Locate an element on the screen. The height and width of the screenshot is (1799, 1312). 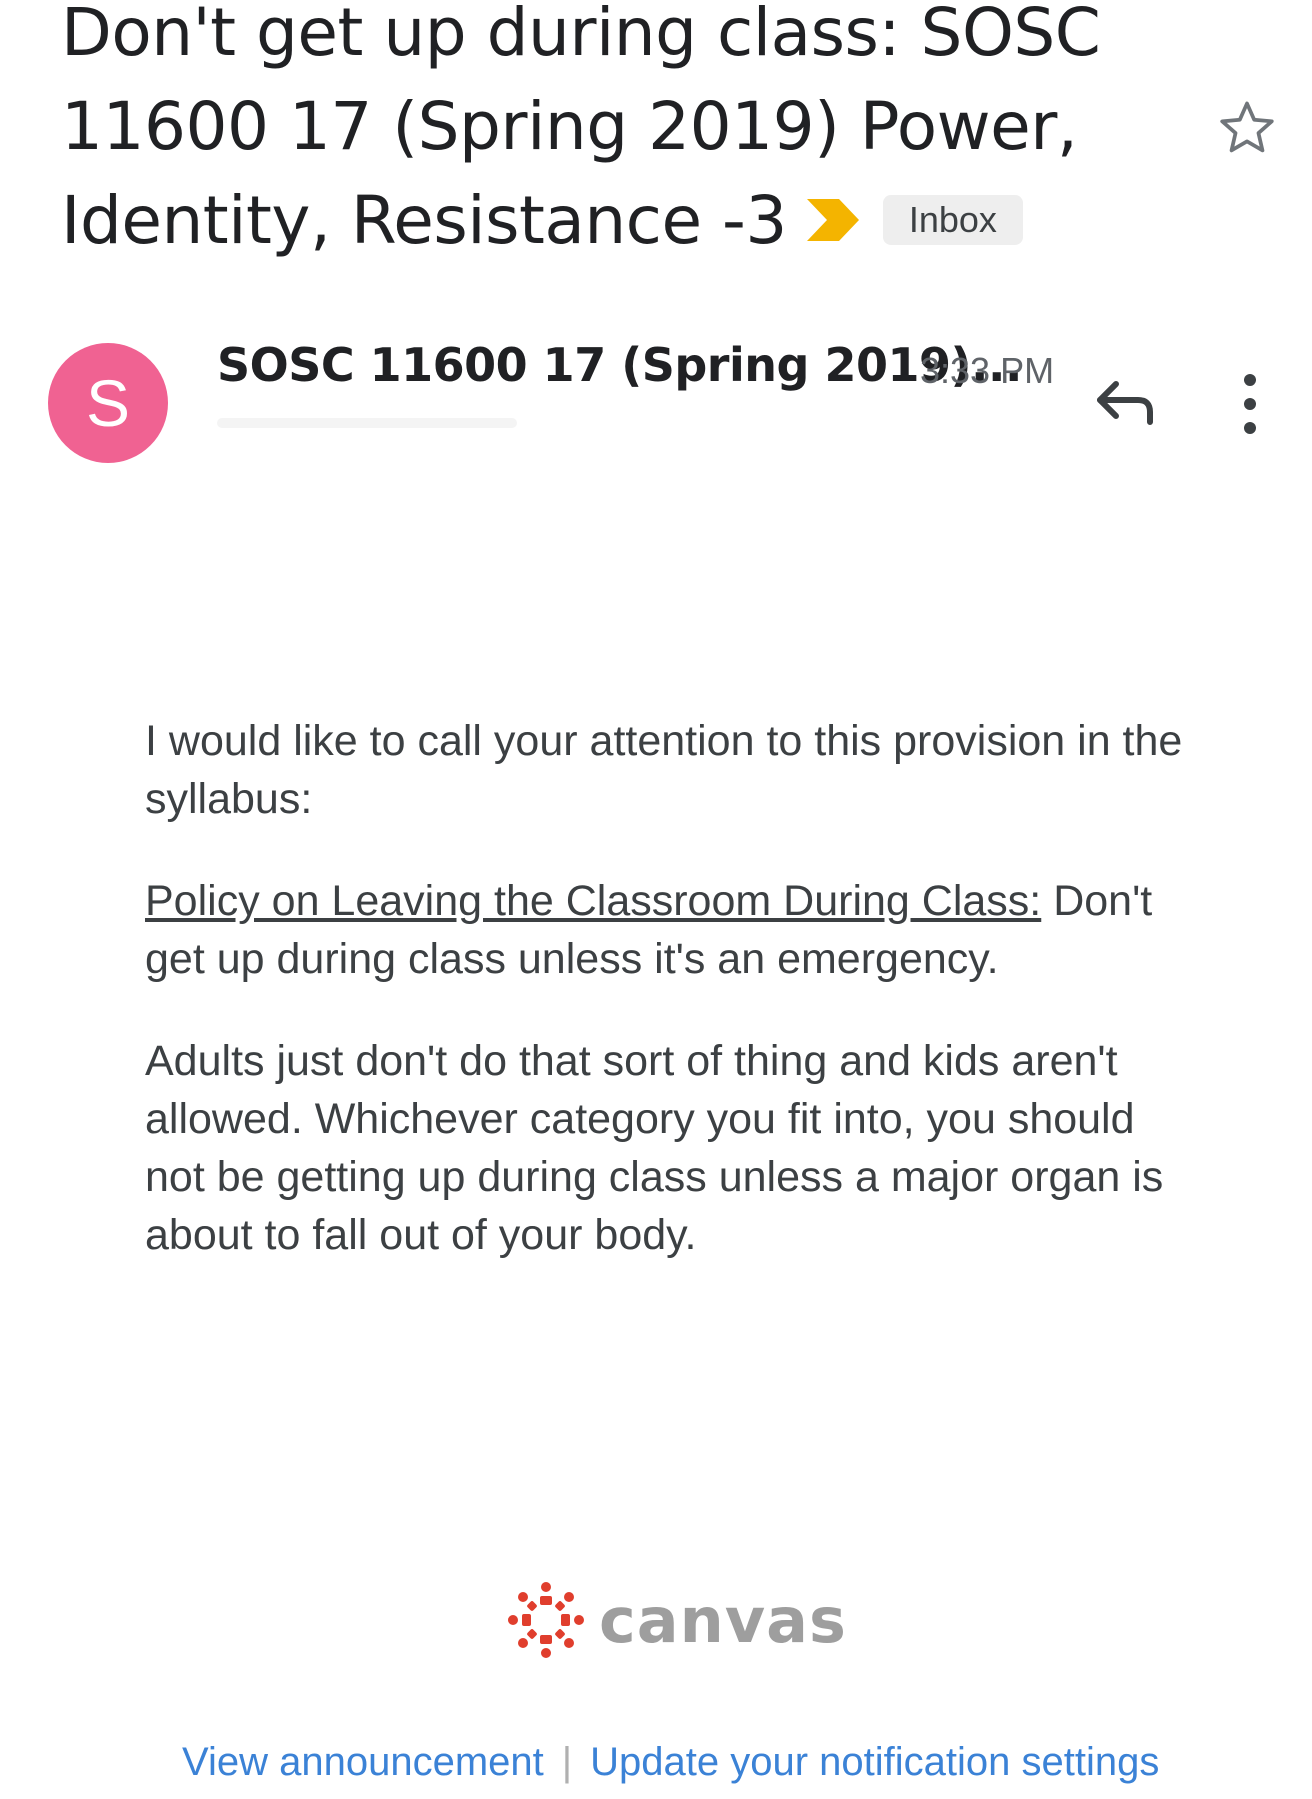
inbox-label-chip: Inbox is located at coordinates (952, 219).